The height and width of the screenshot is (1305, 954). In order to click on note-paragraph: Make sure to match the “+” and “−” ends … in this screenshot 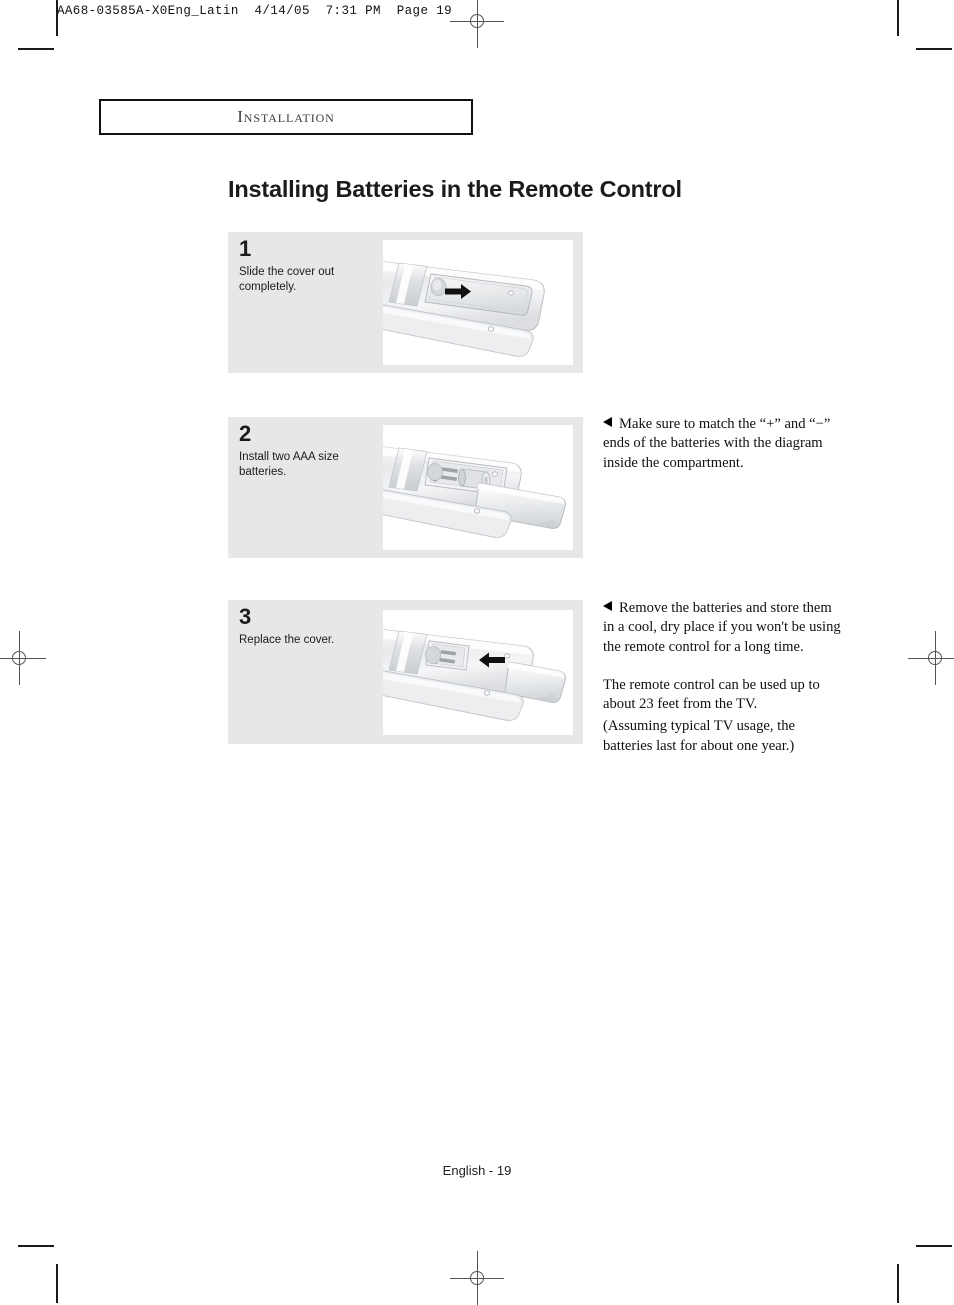, I will do `click(723, 444)`.